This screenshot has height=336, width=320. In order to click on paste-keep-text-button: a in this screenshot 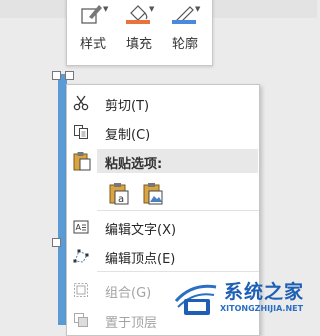, I will do `click(119, 193)`.